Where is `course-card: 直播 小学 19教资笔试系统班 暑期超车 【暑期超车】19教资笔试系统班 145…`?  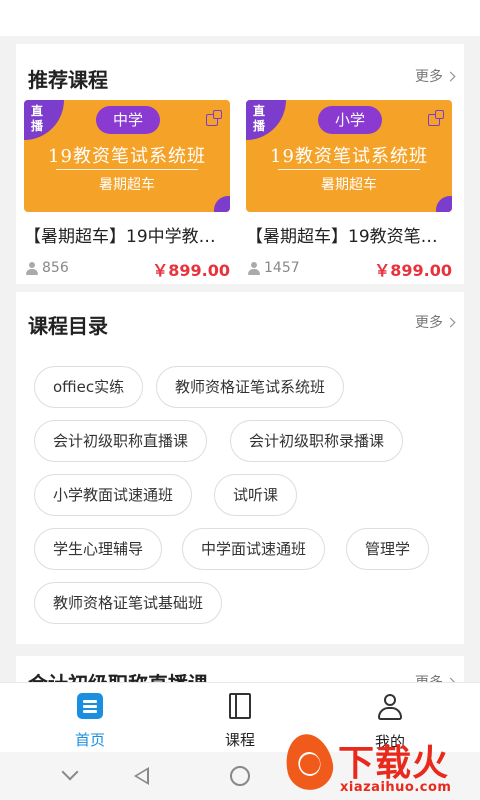 course-card: 直播 小学 19教资笔试系统班 暑期超车 【暑期超车】19教资笔试系统班 145… is located at coordinates (349, 190).